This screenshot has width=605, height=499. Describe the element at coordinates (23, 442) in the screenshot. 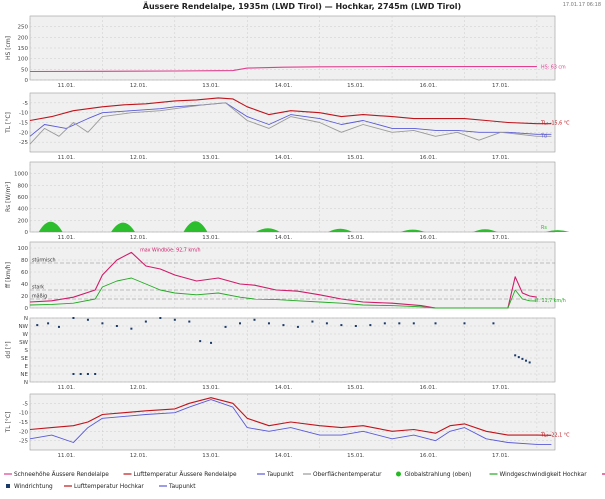

I see `y-tick-label: -25` at that location.